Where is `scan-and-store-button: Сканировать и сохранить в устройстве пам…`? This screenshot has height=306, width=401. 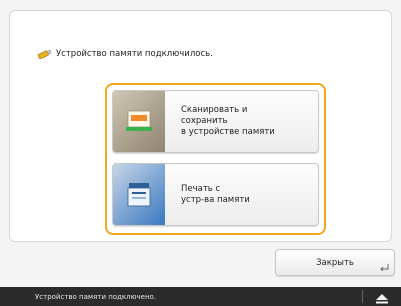
scan-and-store-button: Сканировать и сохранить в устройстве пам… is located at coordinates (215, 121).